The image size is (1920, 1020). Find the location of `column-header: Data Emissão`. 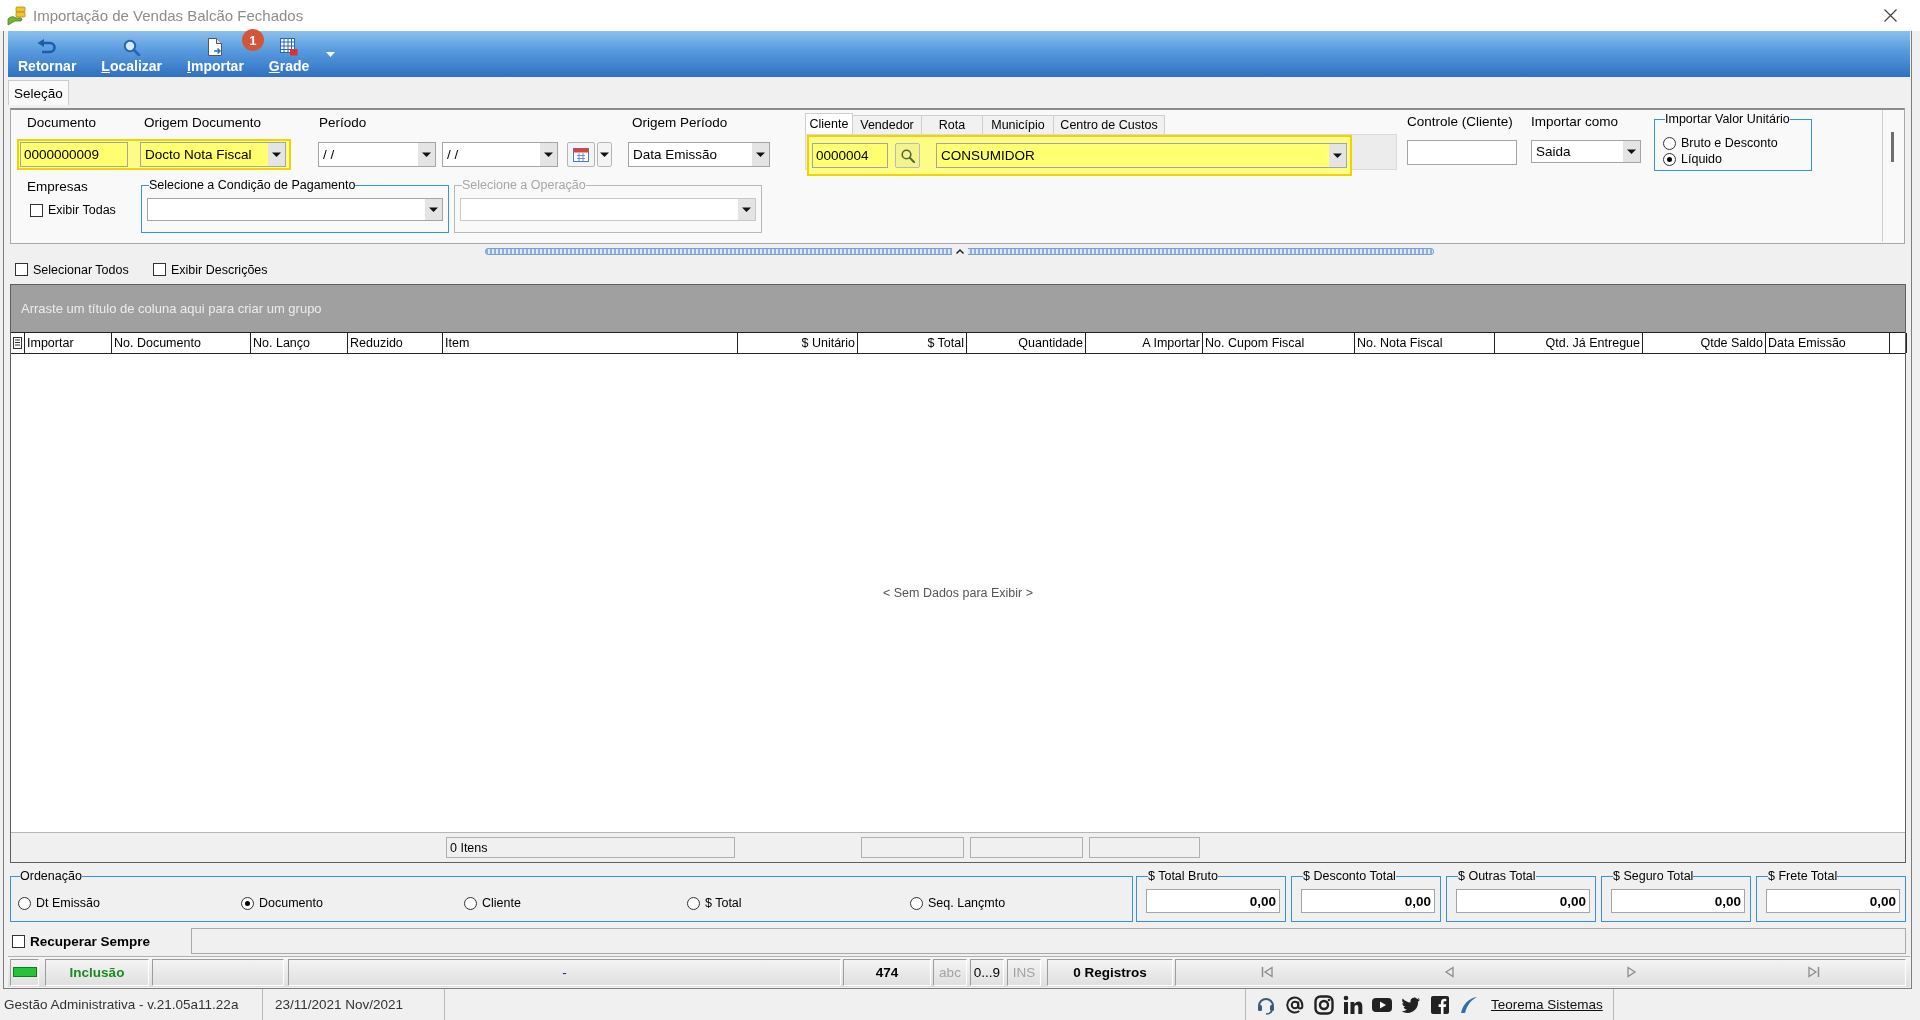

column-header: Data Emissão is located at coordinates (1828, 343).